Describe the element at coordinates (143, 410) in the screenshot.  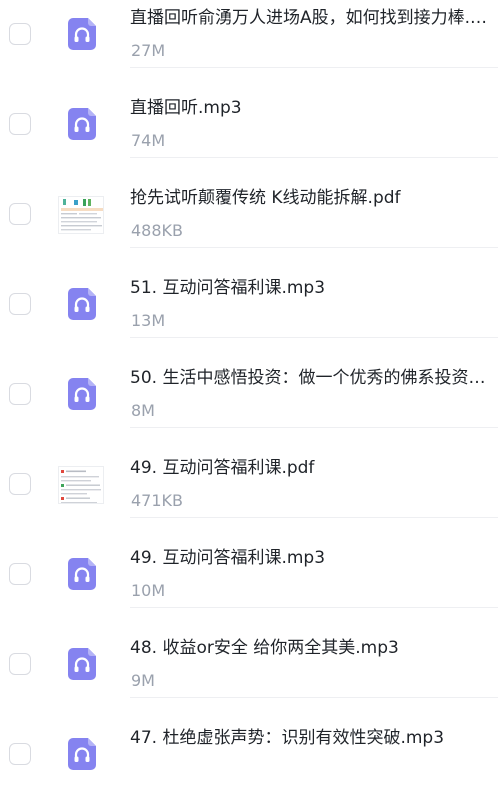
I see `file-size: 8M` at that location.